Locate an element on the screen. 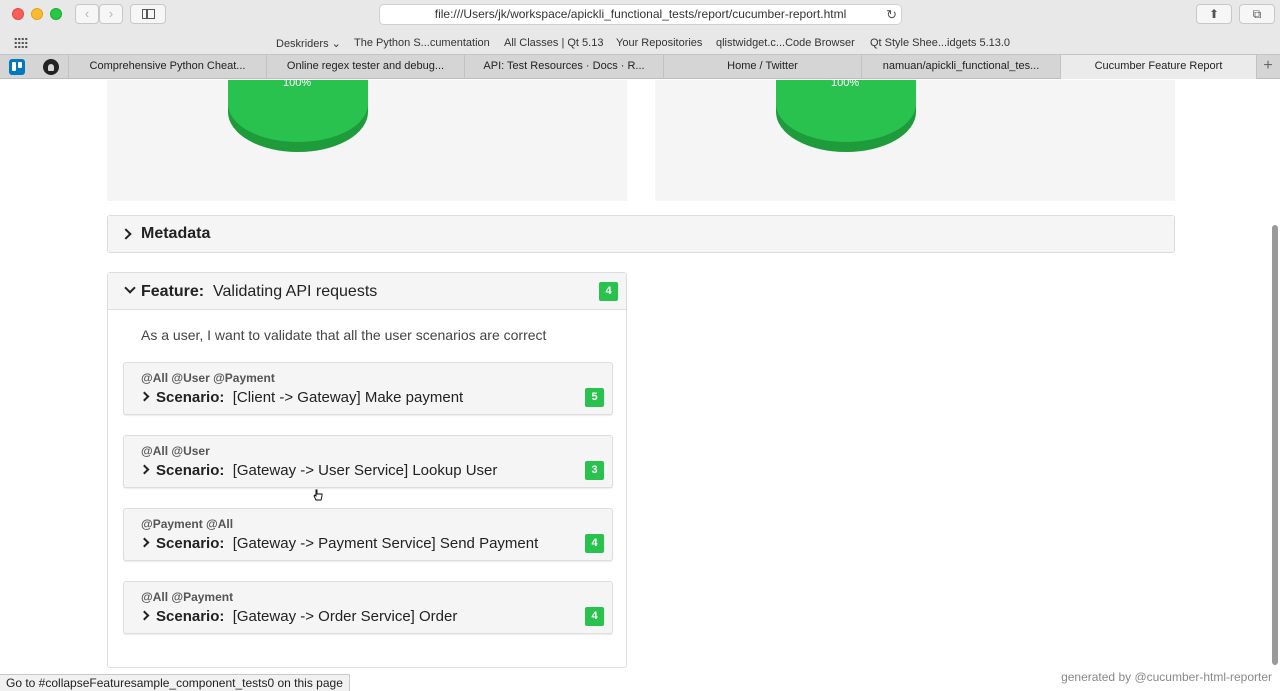 This screenshot has width=1280, height=691. scenario-name: [Gateway -> Order Service] Order is located at coordinates (345, 616).